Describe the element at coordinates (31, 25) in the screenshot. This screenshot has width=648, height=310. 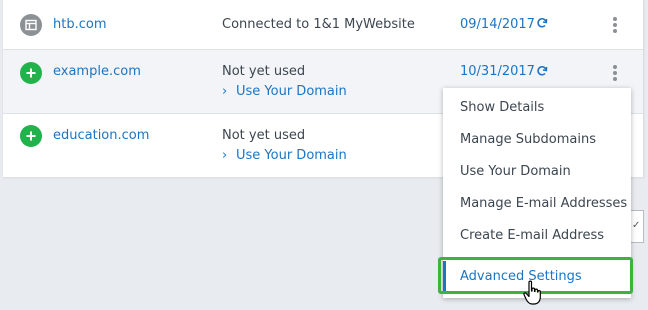
I see `website-icon` at that location.